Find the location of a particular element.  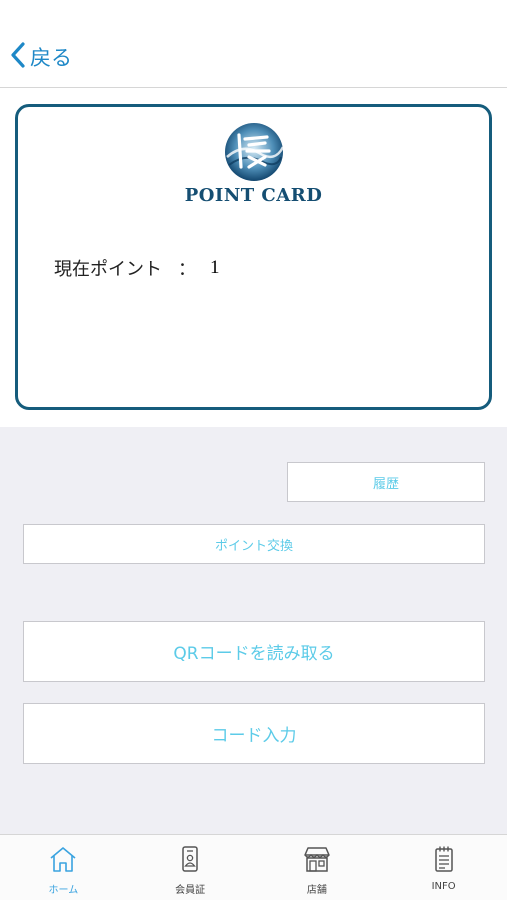

tab-member-card: 会員証 is located at coordinates (190, 867).